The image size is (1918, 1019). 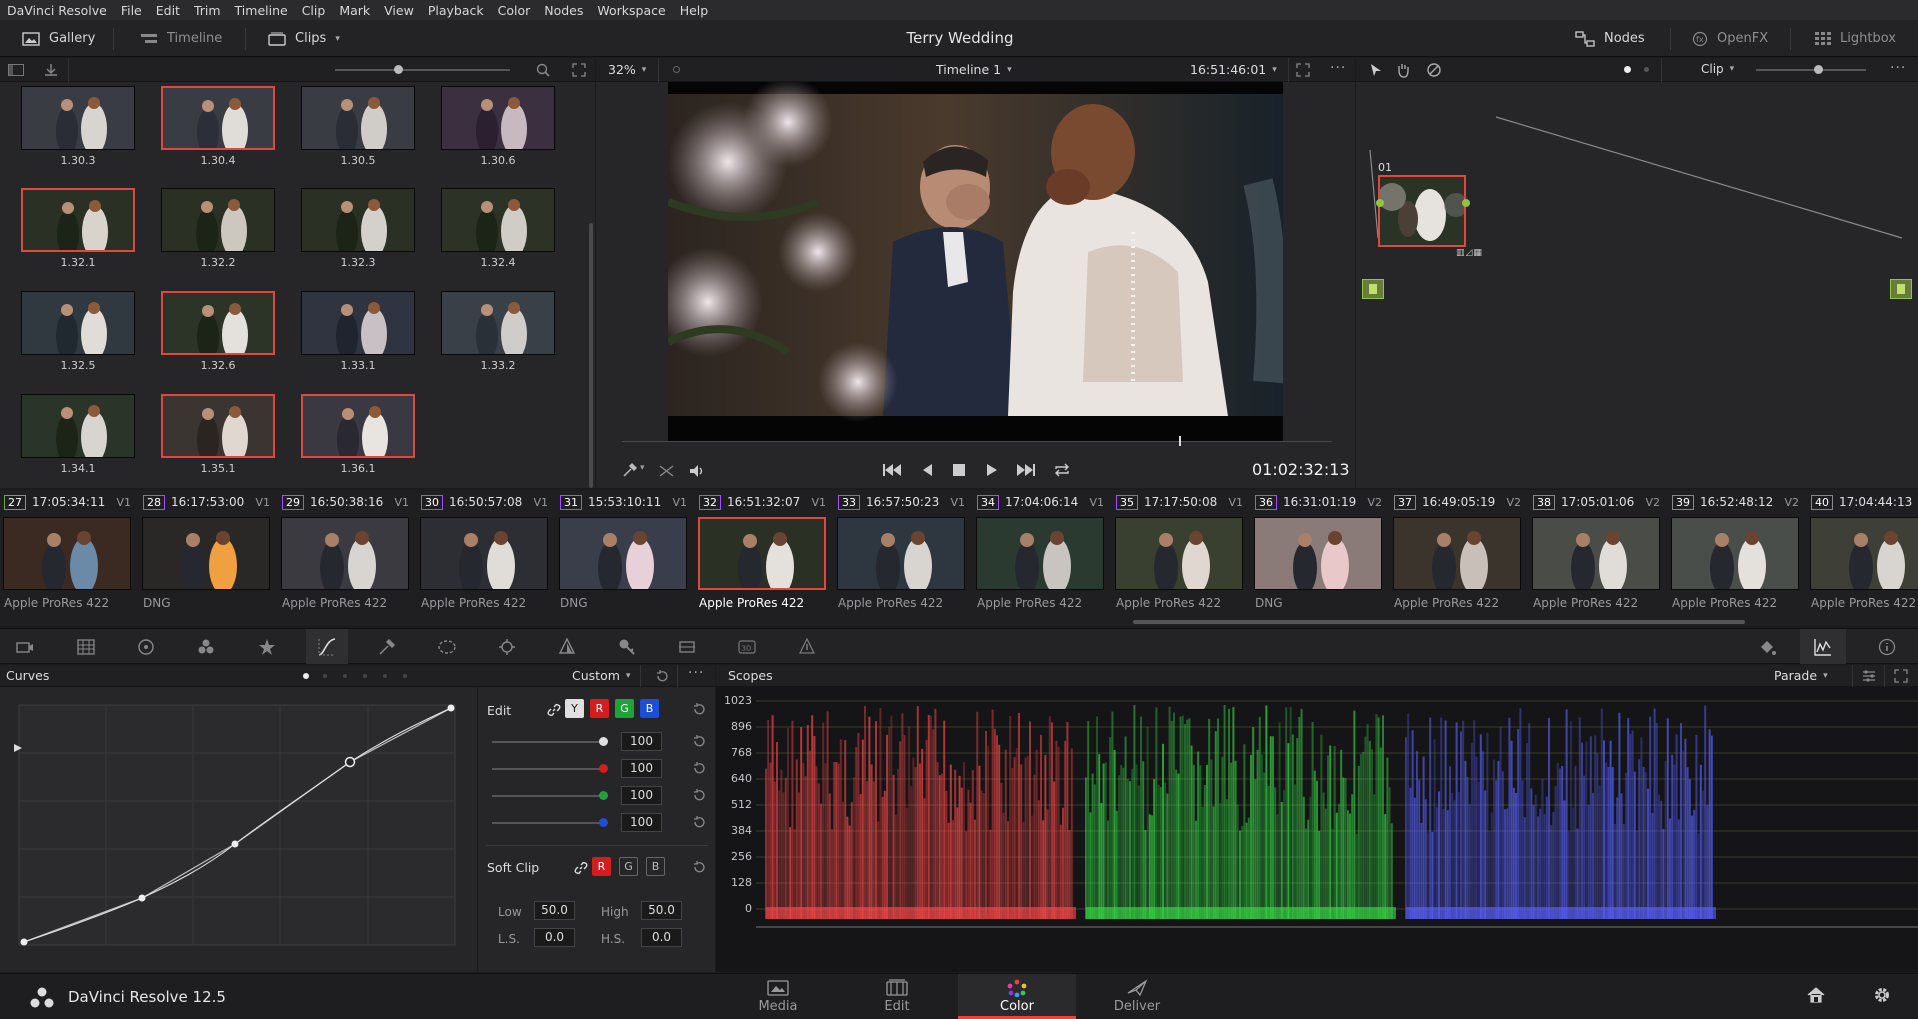 I want to click on high-value: 50.0, so click(x=661, y=910).